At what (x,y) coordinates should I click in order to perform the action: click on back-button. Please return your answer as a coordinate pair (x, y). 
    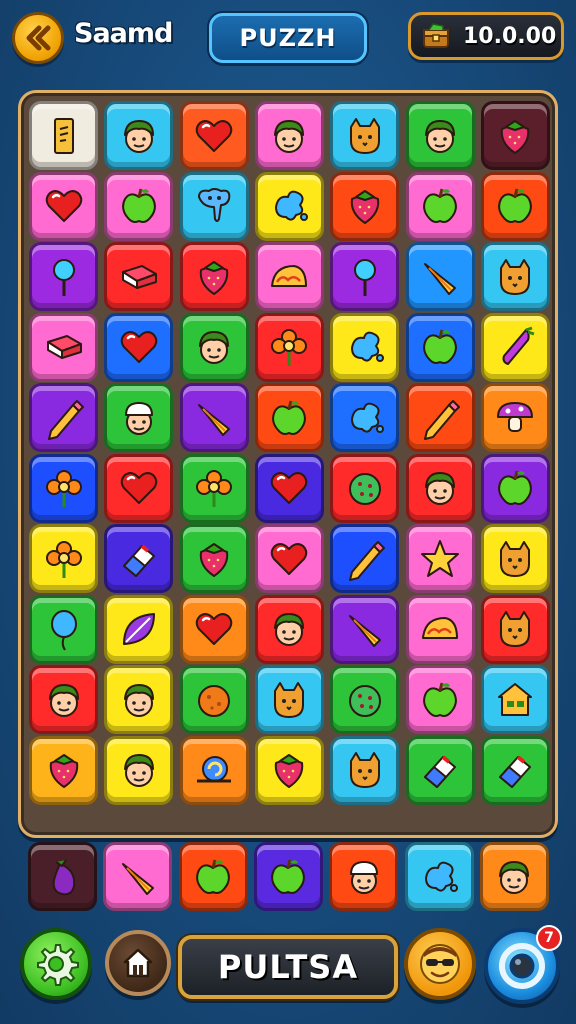
    Looking at the image, I should click on (38, 38).